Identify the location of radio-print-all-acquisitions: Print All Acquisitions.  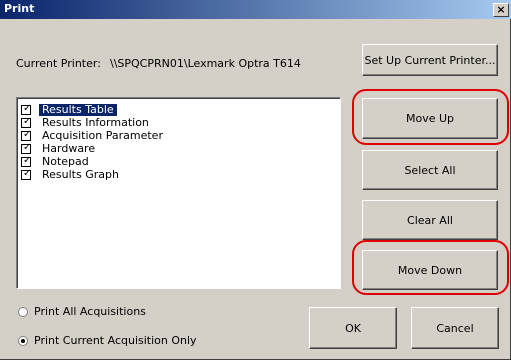
(82, 311).